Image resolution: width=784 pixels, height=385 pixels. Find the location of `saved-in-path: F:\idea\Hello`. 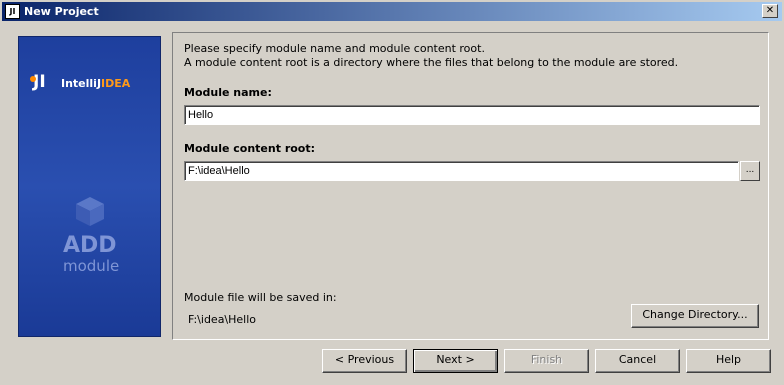

saved-in-path: F:\idea\Hello is located at coordinates (222, 319).